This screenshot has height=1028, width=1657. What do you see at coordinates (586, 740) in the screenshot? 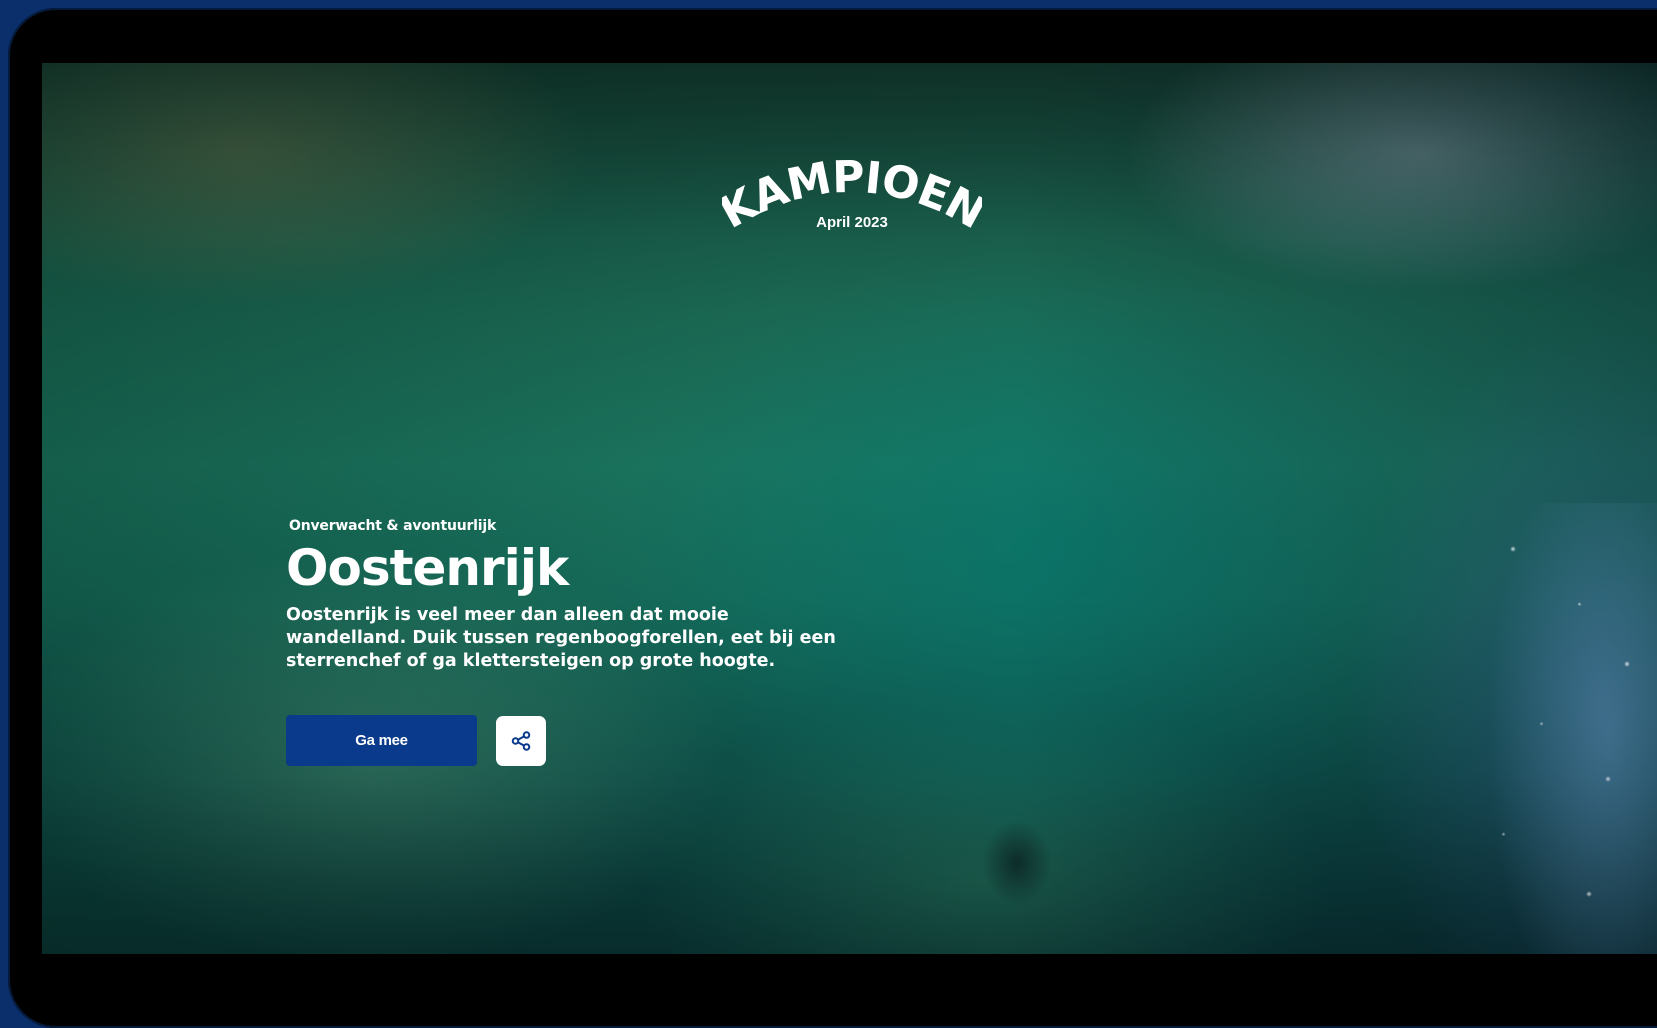
I see `hero-actions: Ga mee` at bounding box center [586, 740].